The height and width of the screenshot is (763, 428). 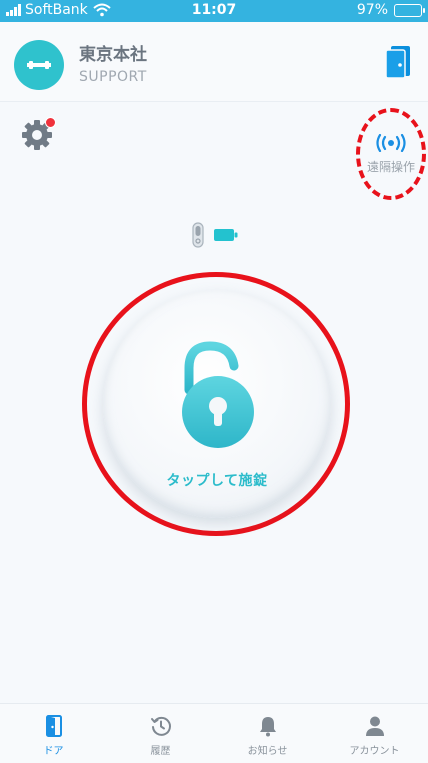 What do you see at coordinates (391, 154) in the screenshot?
I see `remote-operation-button: 遠隔操作` at bounding box center [391, 154].